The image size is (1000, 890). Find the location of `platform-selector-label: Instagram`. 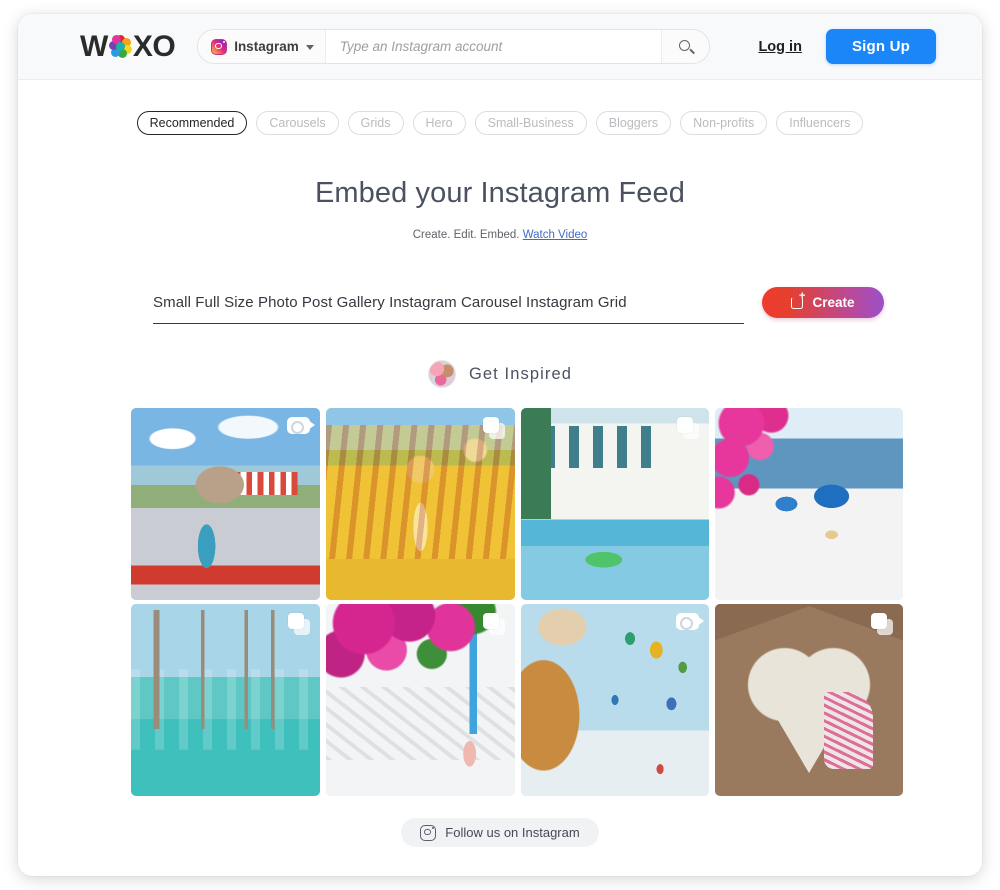

platform-selector-label: Instagram is located at coordinates (266, 46).